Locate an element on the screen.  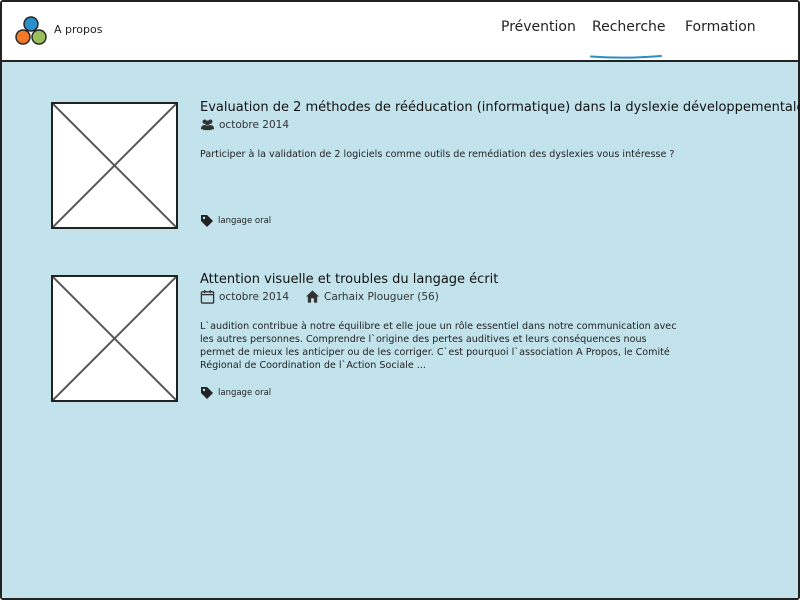
users-icon is located at coordinates (207, 125).